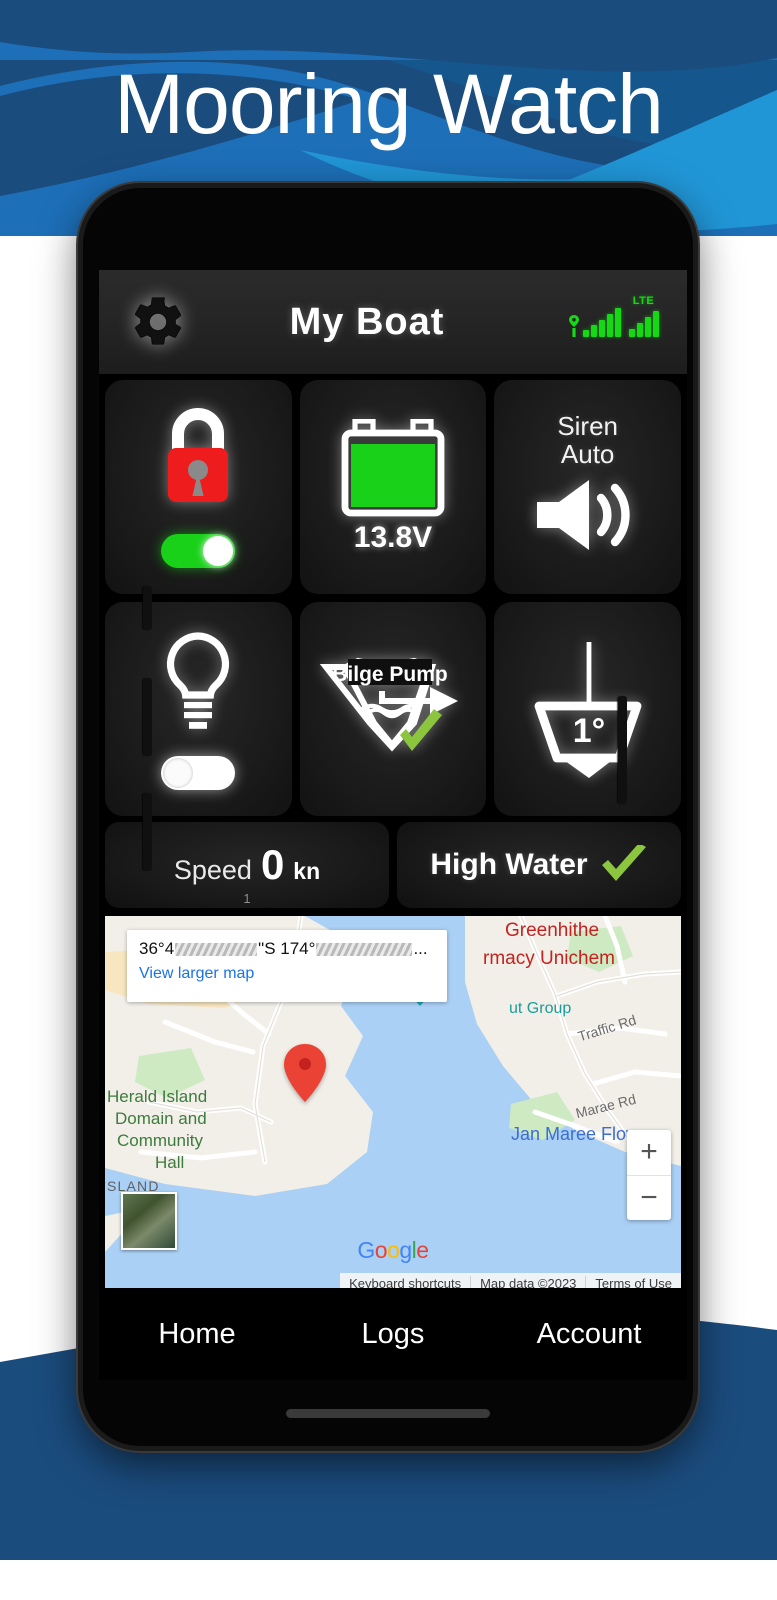 Image resolution: width=777 pixels, height=1600 pixels. I want to click on map-zoom-controls: + −, so click(649, 1175).